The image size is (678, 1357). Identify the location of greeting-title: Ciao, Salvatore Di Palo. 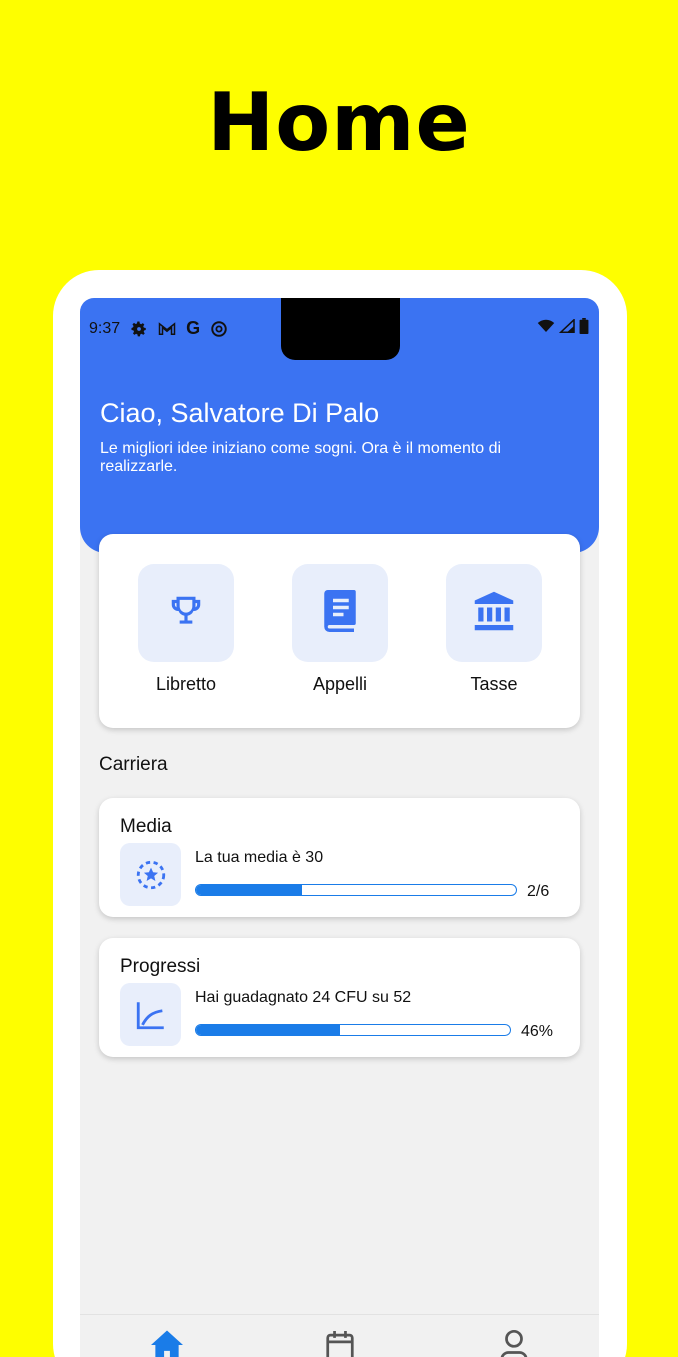
(240, 413).